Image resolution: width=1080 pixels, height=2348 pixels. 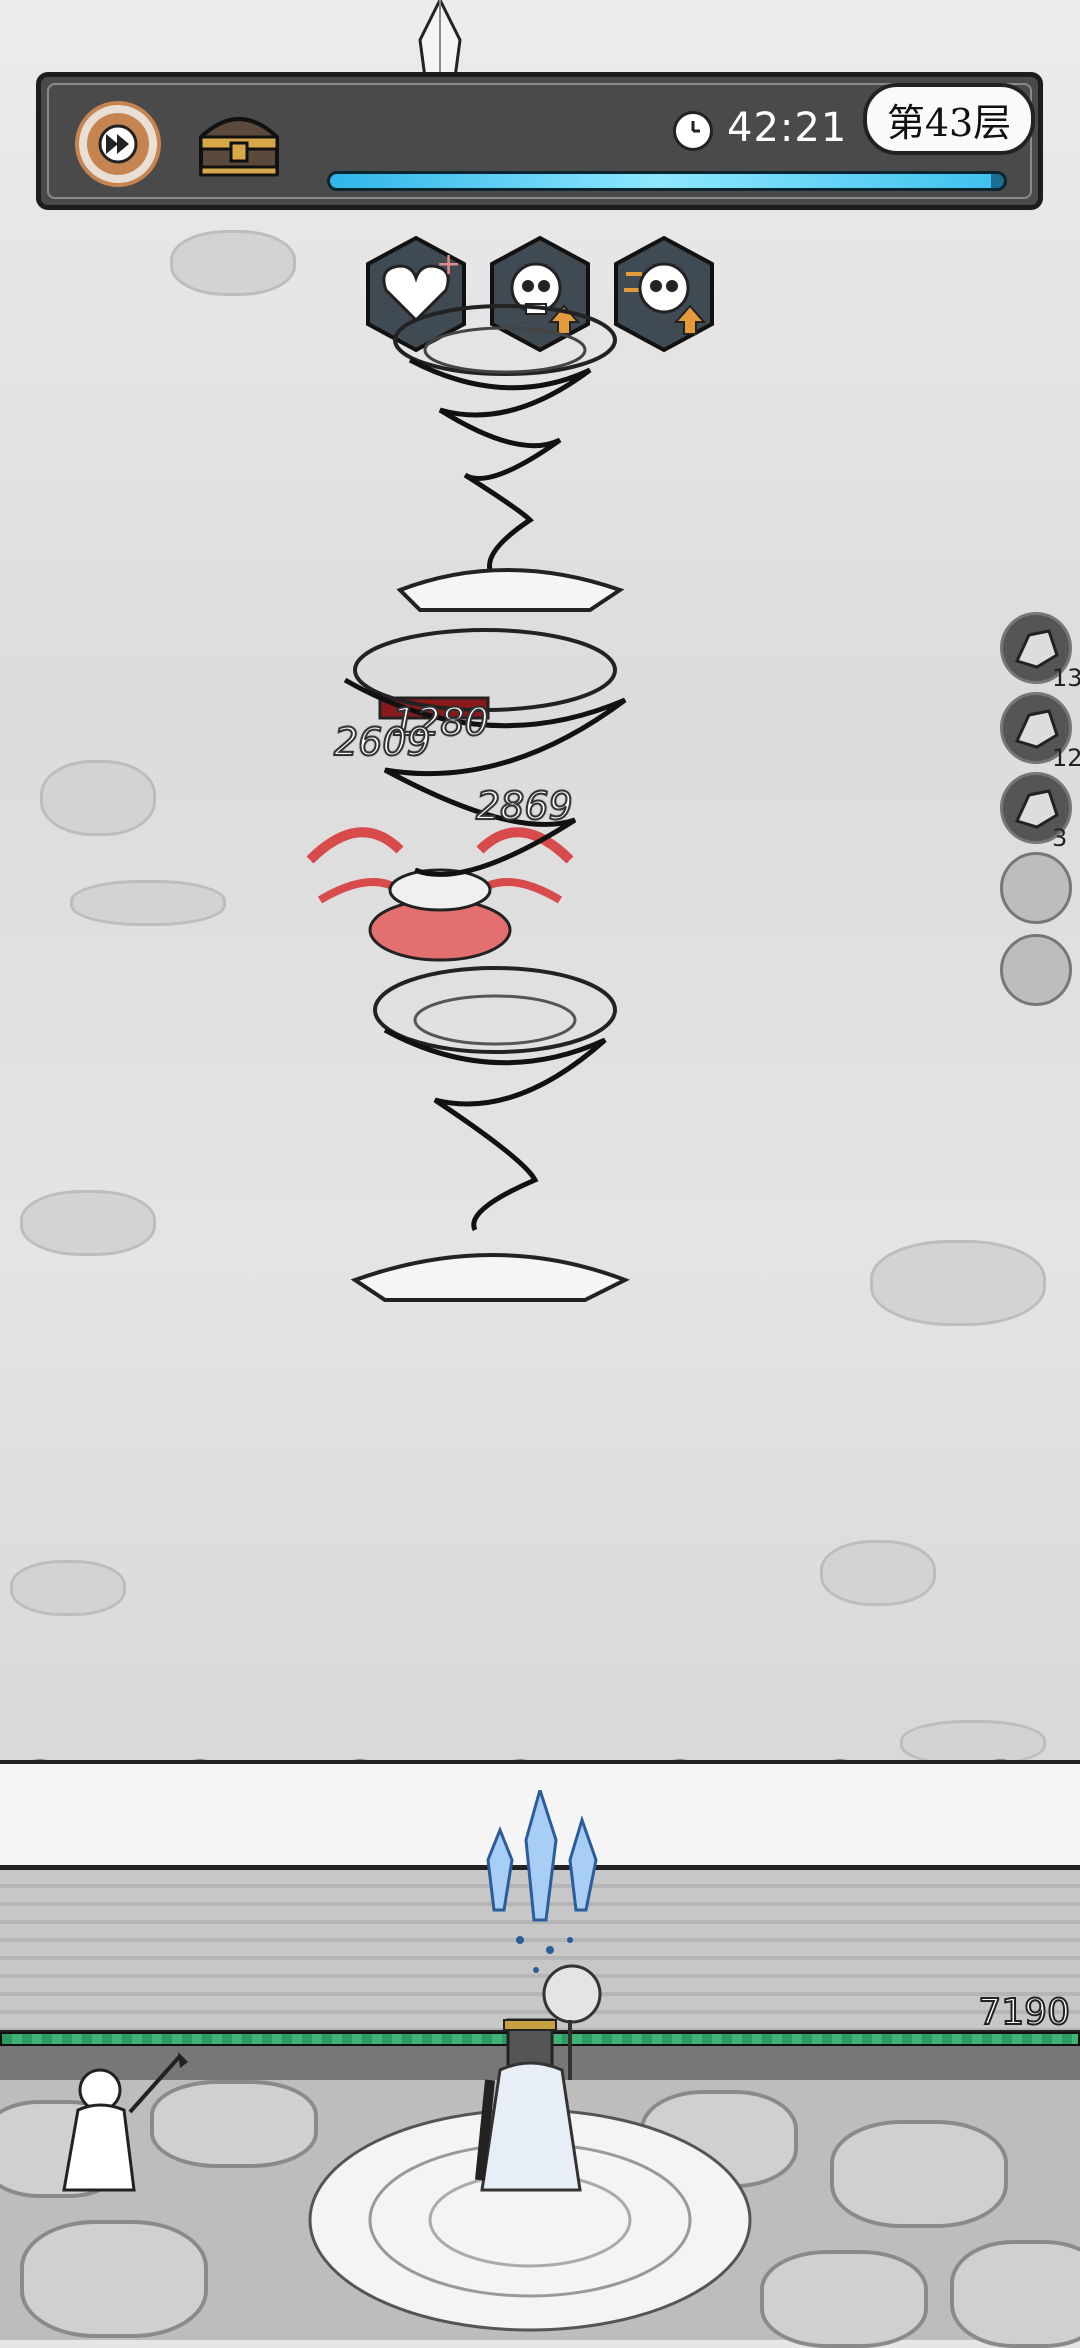 What do you see at coordinates (693, 131) in the screenshot?
I see `clock-icon` at bounding box center [693, 131].